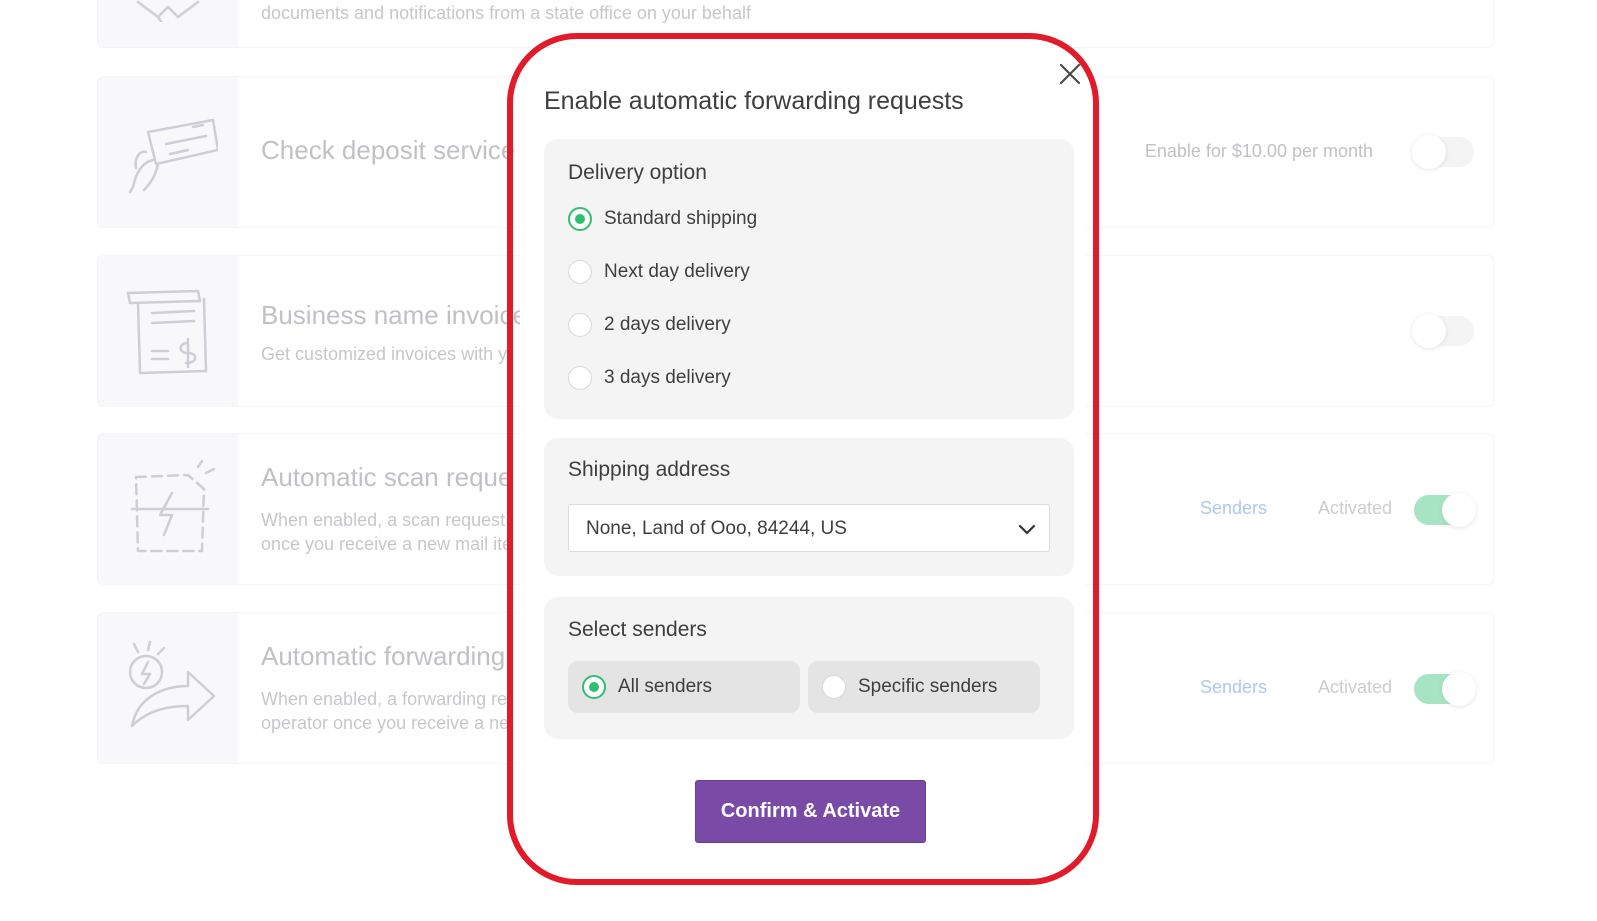 The image size is (1597, 921). Describe the element at coordinates (384, 699) in the screenshot. I see `service-description: When enabled, a forwarding re` at that location.